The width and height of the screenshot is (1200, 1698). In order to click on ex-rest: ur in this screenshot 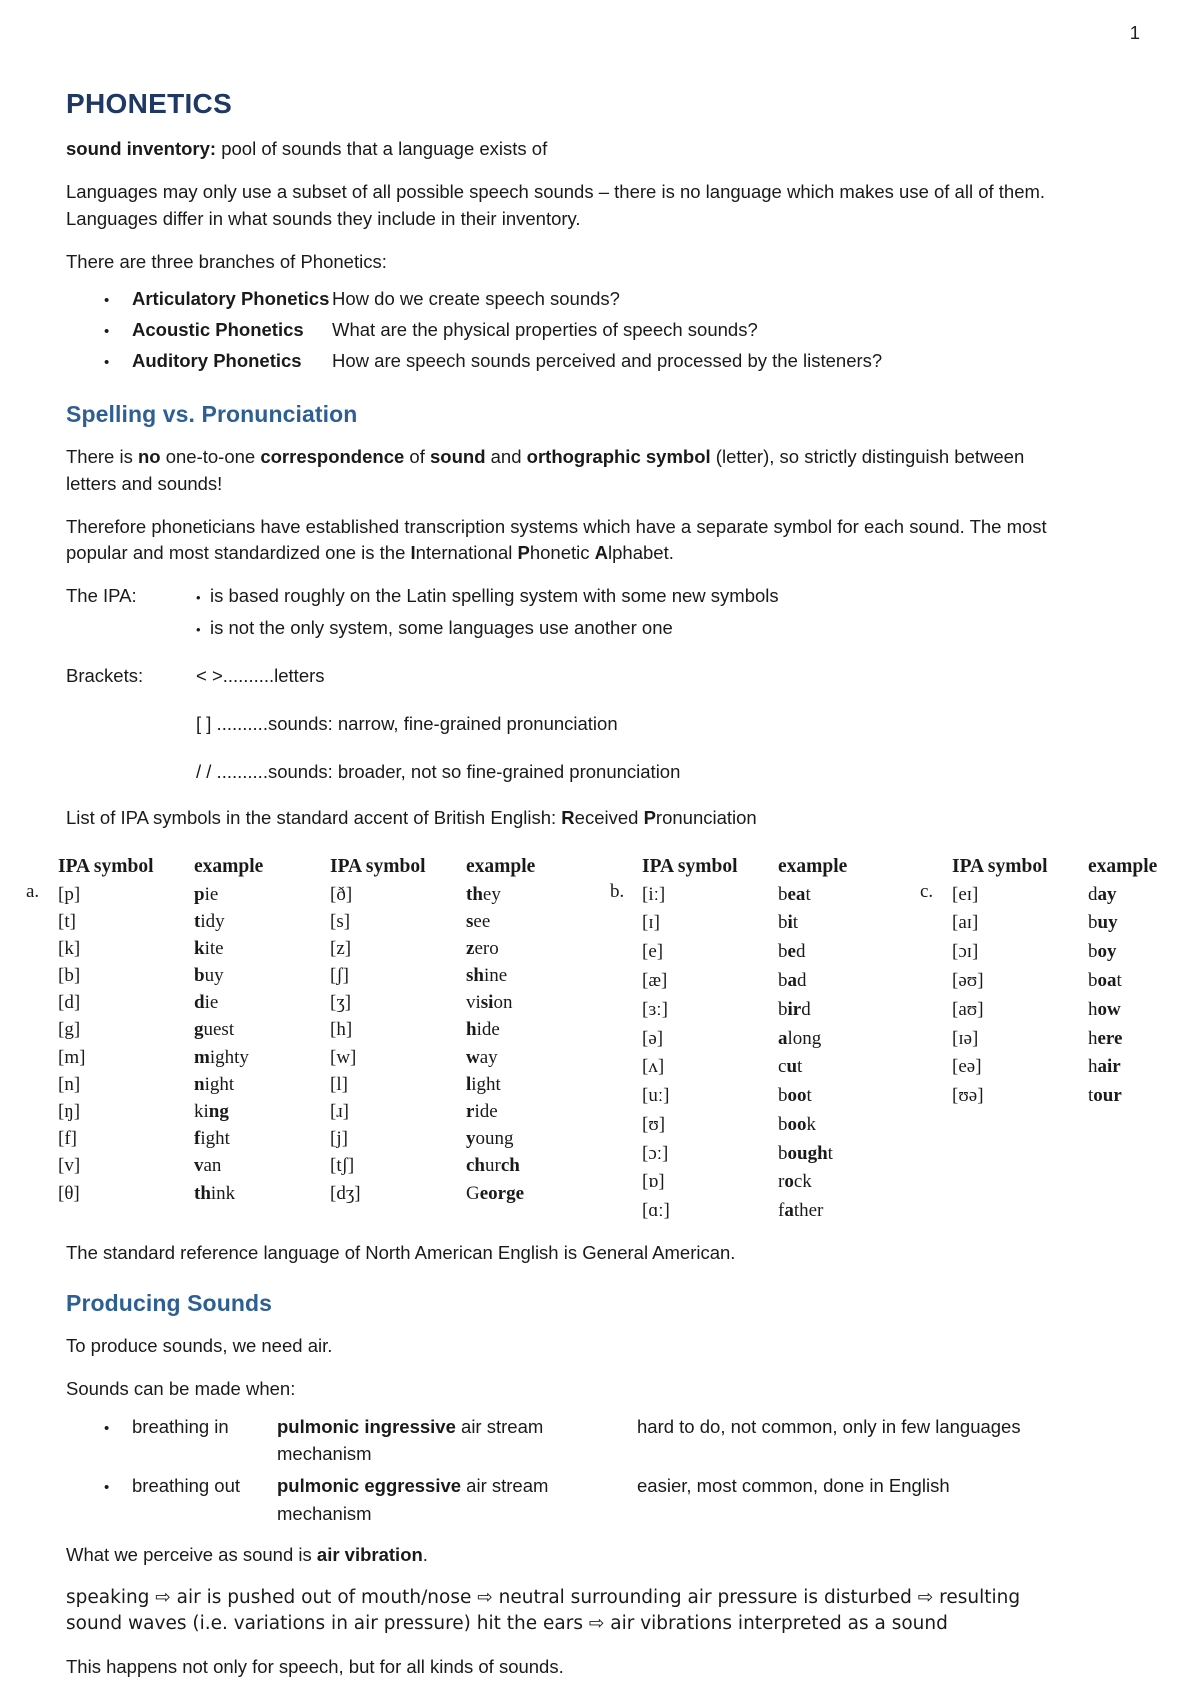, I will do `click(493, 1166)`.